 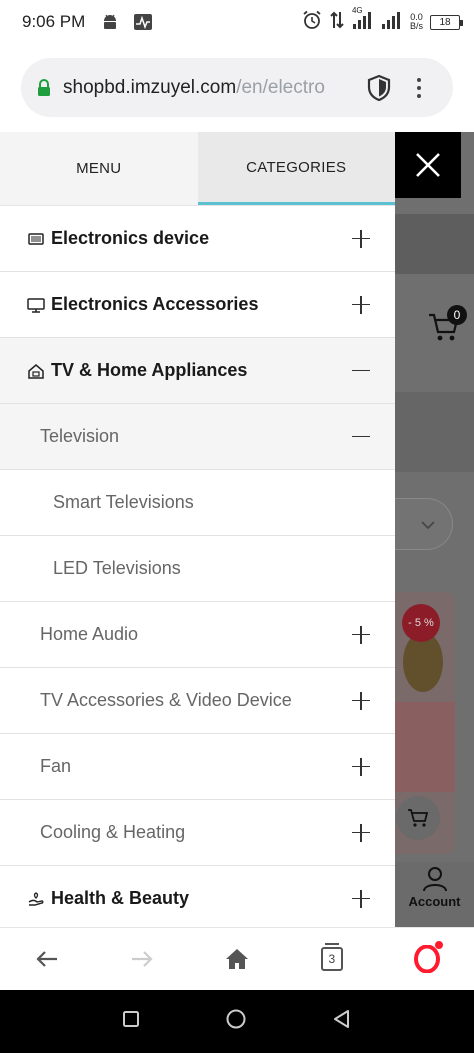 What do you see at coordinates (197, 767) in the screenshot?
I see `category-item: Fan` at bounding box center [197, 767].